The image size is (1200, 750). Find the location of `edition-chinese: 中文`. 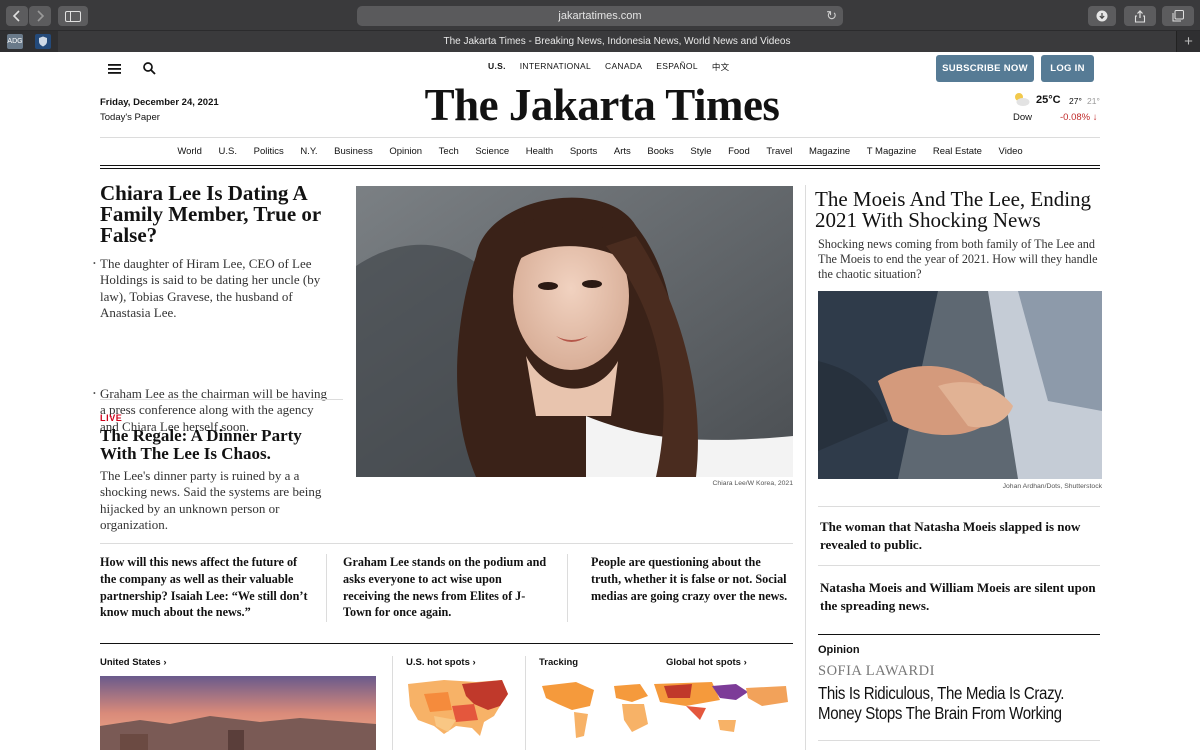

edition-chinese: 中文 is located at coordinates (721, 67).